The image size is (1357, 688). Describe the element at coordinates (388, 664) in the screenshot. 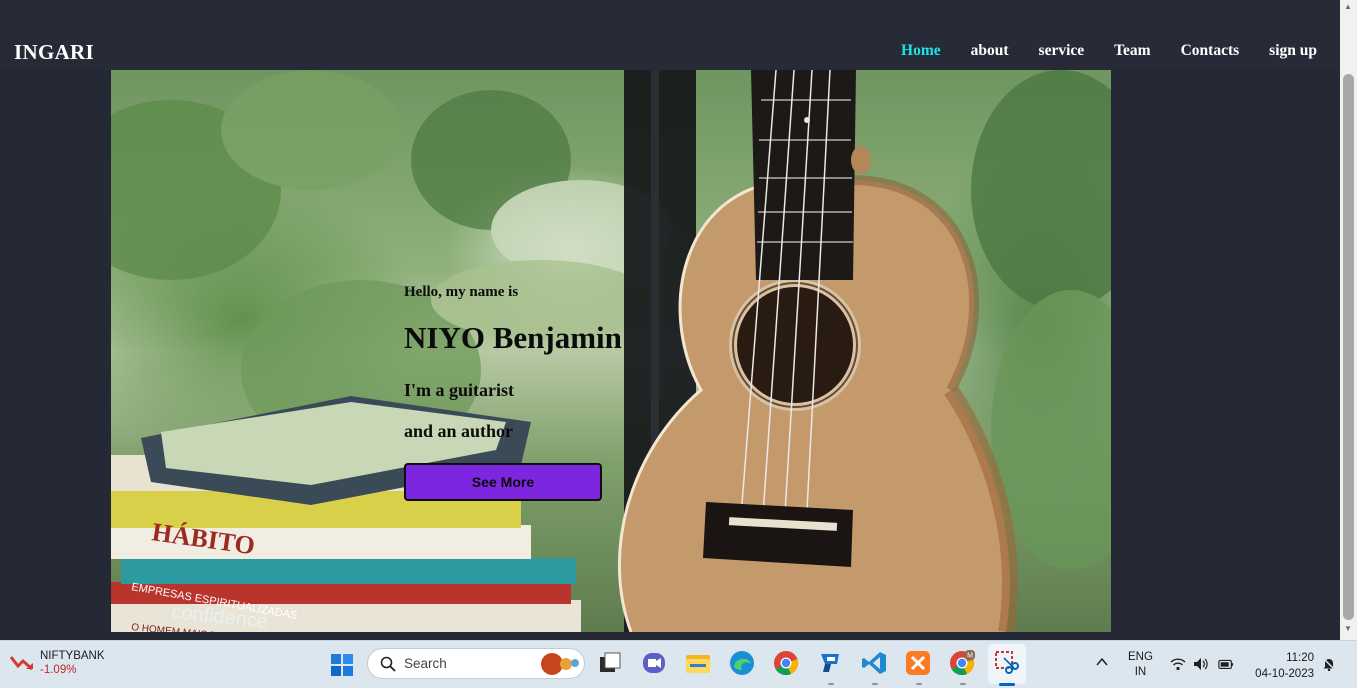

I see `search-icon` at that location.